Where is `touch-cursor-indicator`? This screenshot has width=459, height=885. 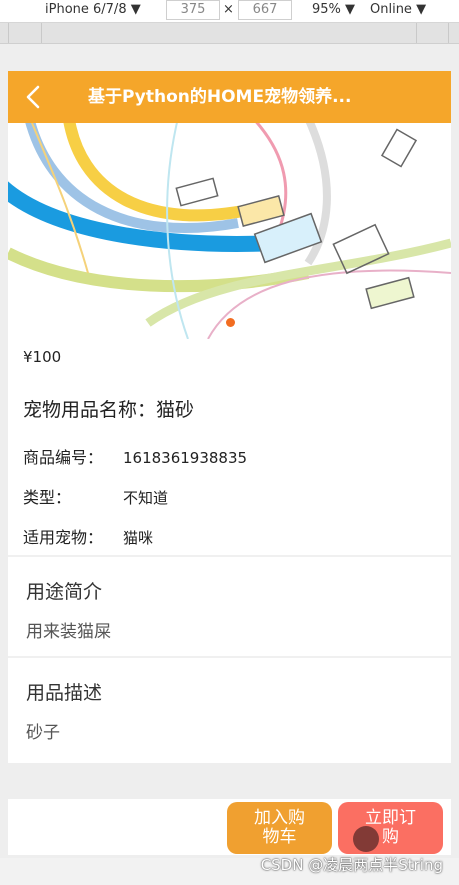
touch-cursor-indicator is located at coordinates (366, 839).